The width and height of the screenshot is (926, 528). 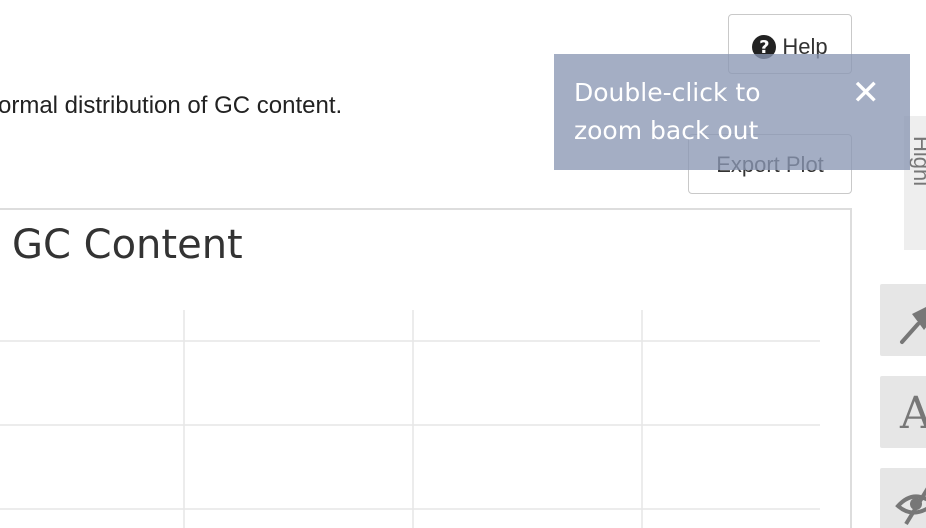 I want to click on plot-description: ormal distribution of GC content., so click(x=171, y=105).